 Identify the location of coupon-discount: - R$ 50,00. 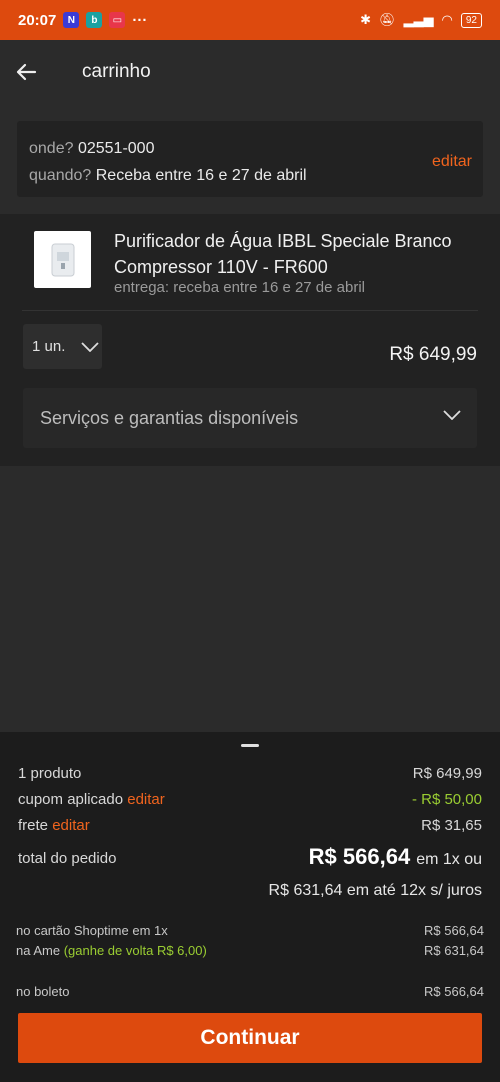
(446, 799).